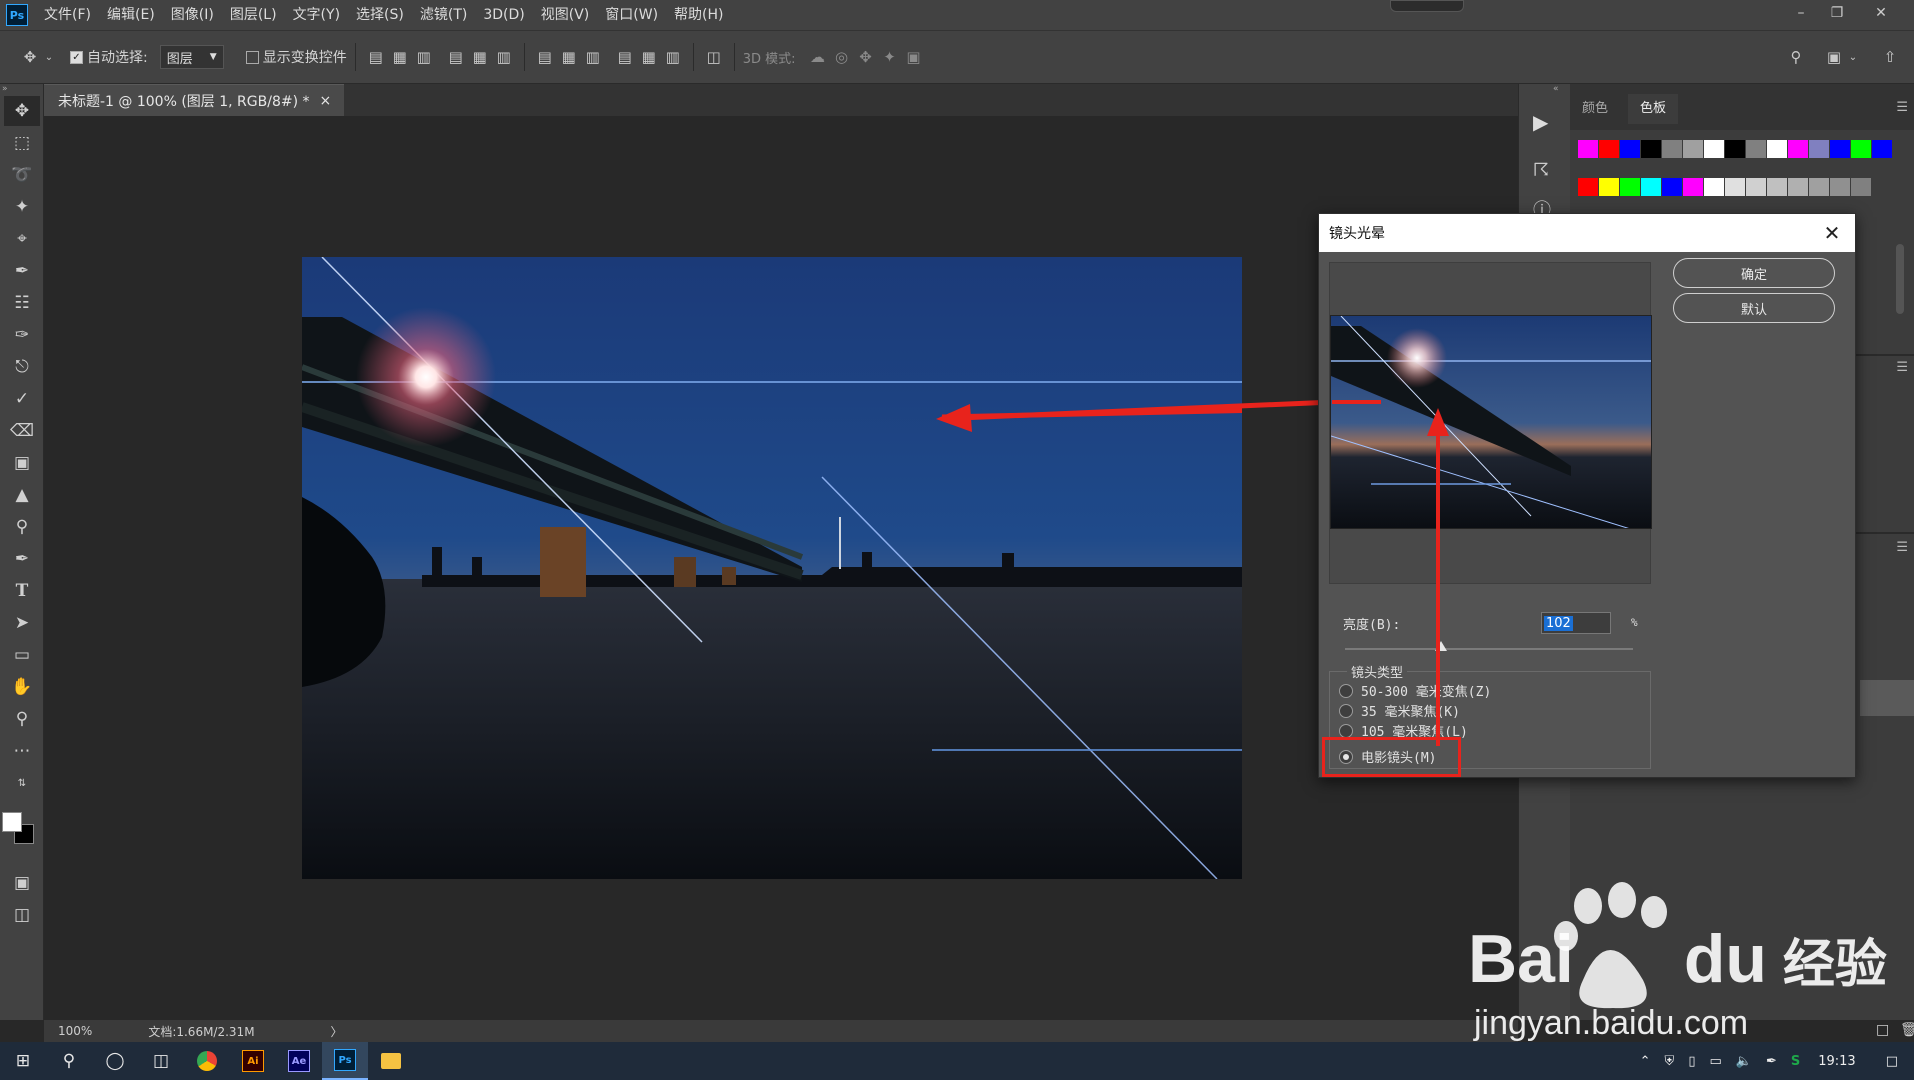  I want to click on type-tool-icon: T, so click(22, 591).